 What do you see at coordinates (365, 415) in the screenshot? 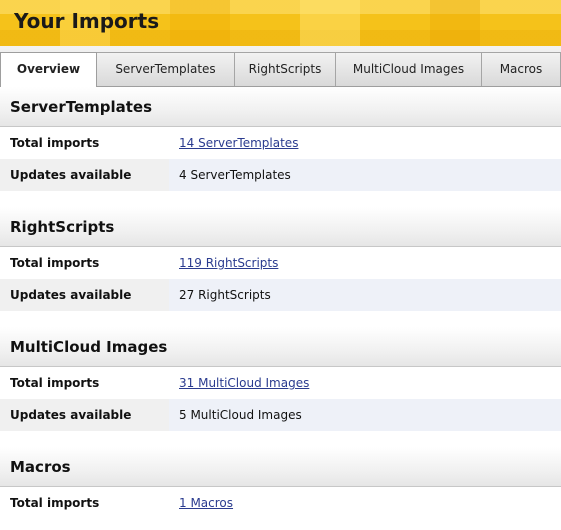
I see `multicloud-images-updates-value: 5 MultiCloud Images` at bounding box center [365, 415].